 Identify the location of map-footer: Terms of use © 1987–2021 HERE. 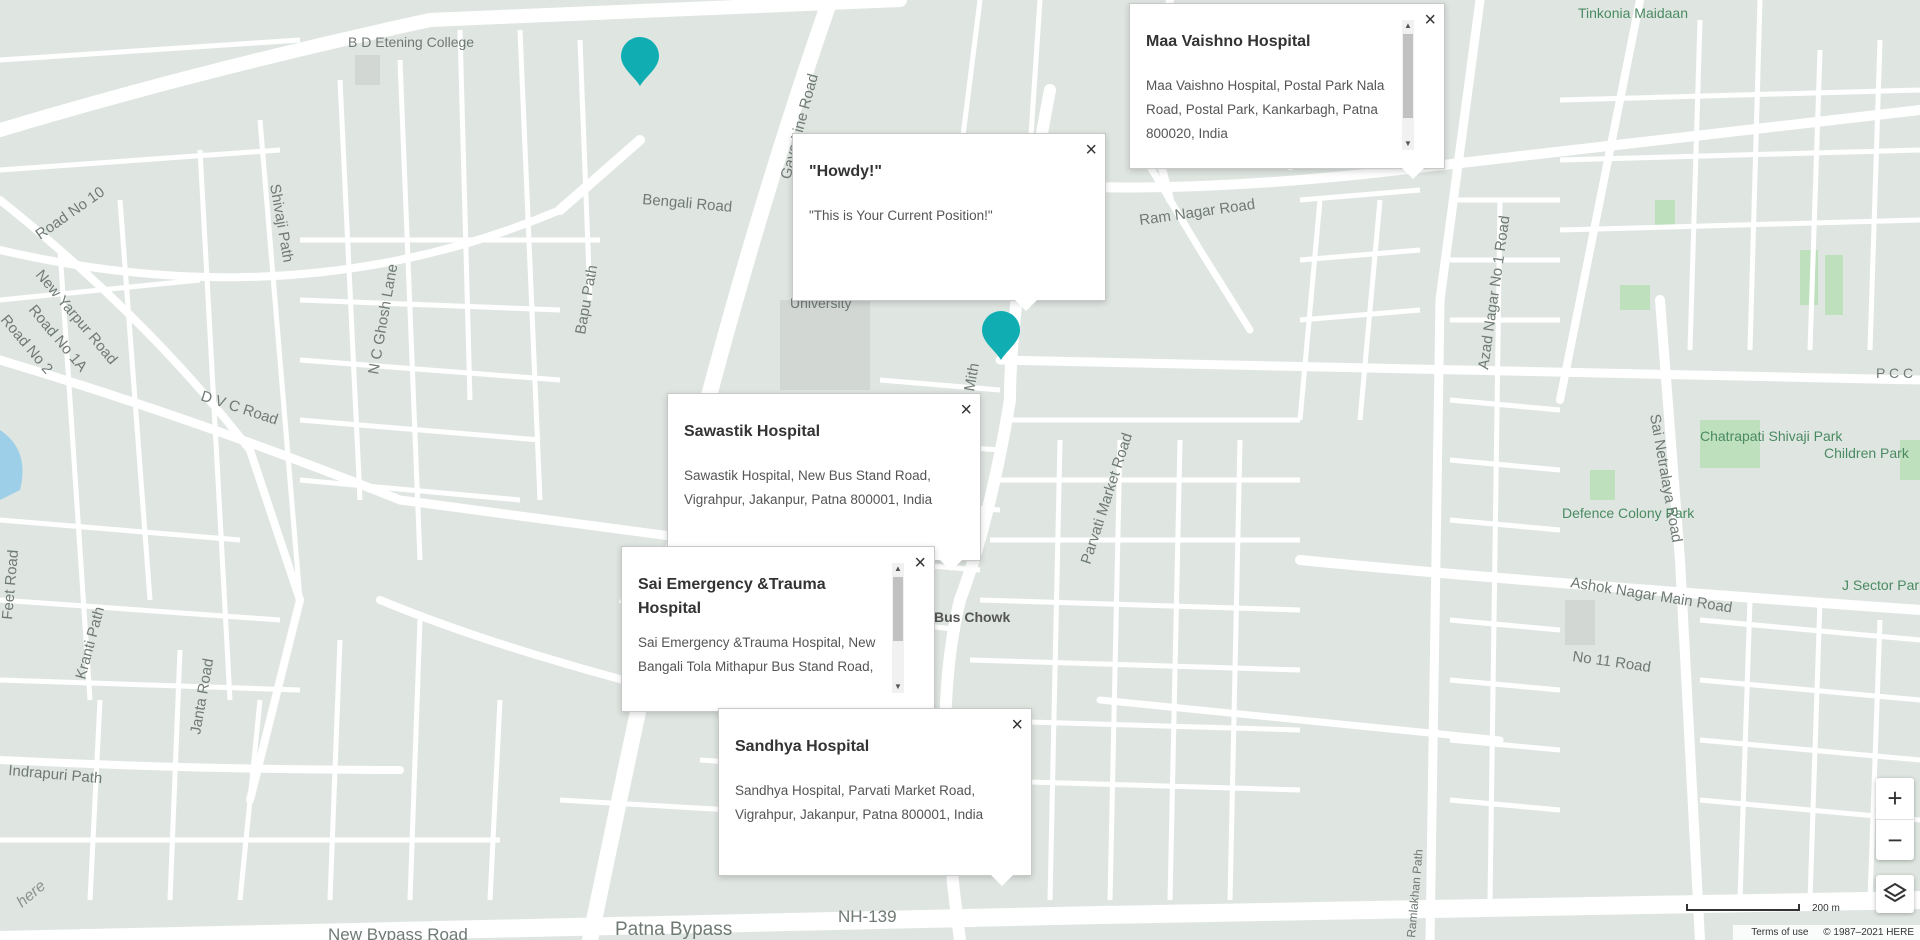
(1826, 932).